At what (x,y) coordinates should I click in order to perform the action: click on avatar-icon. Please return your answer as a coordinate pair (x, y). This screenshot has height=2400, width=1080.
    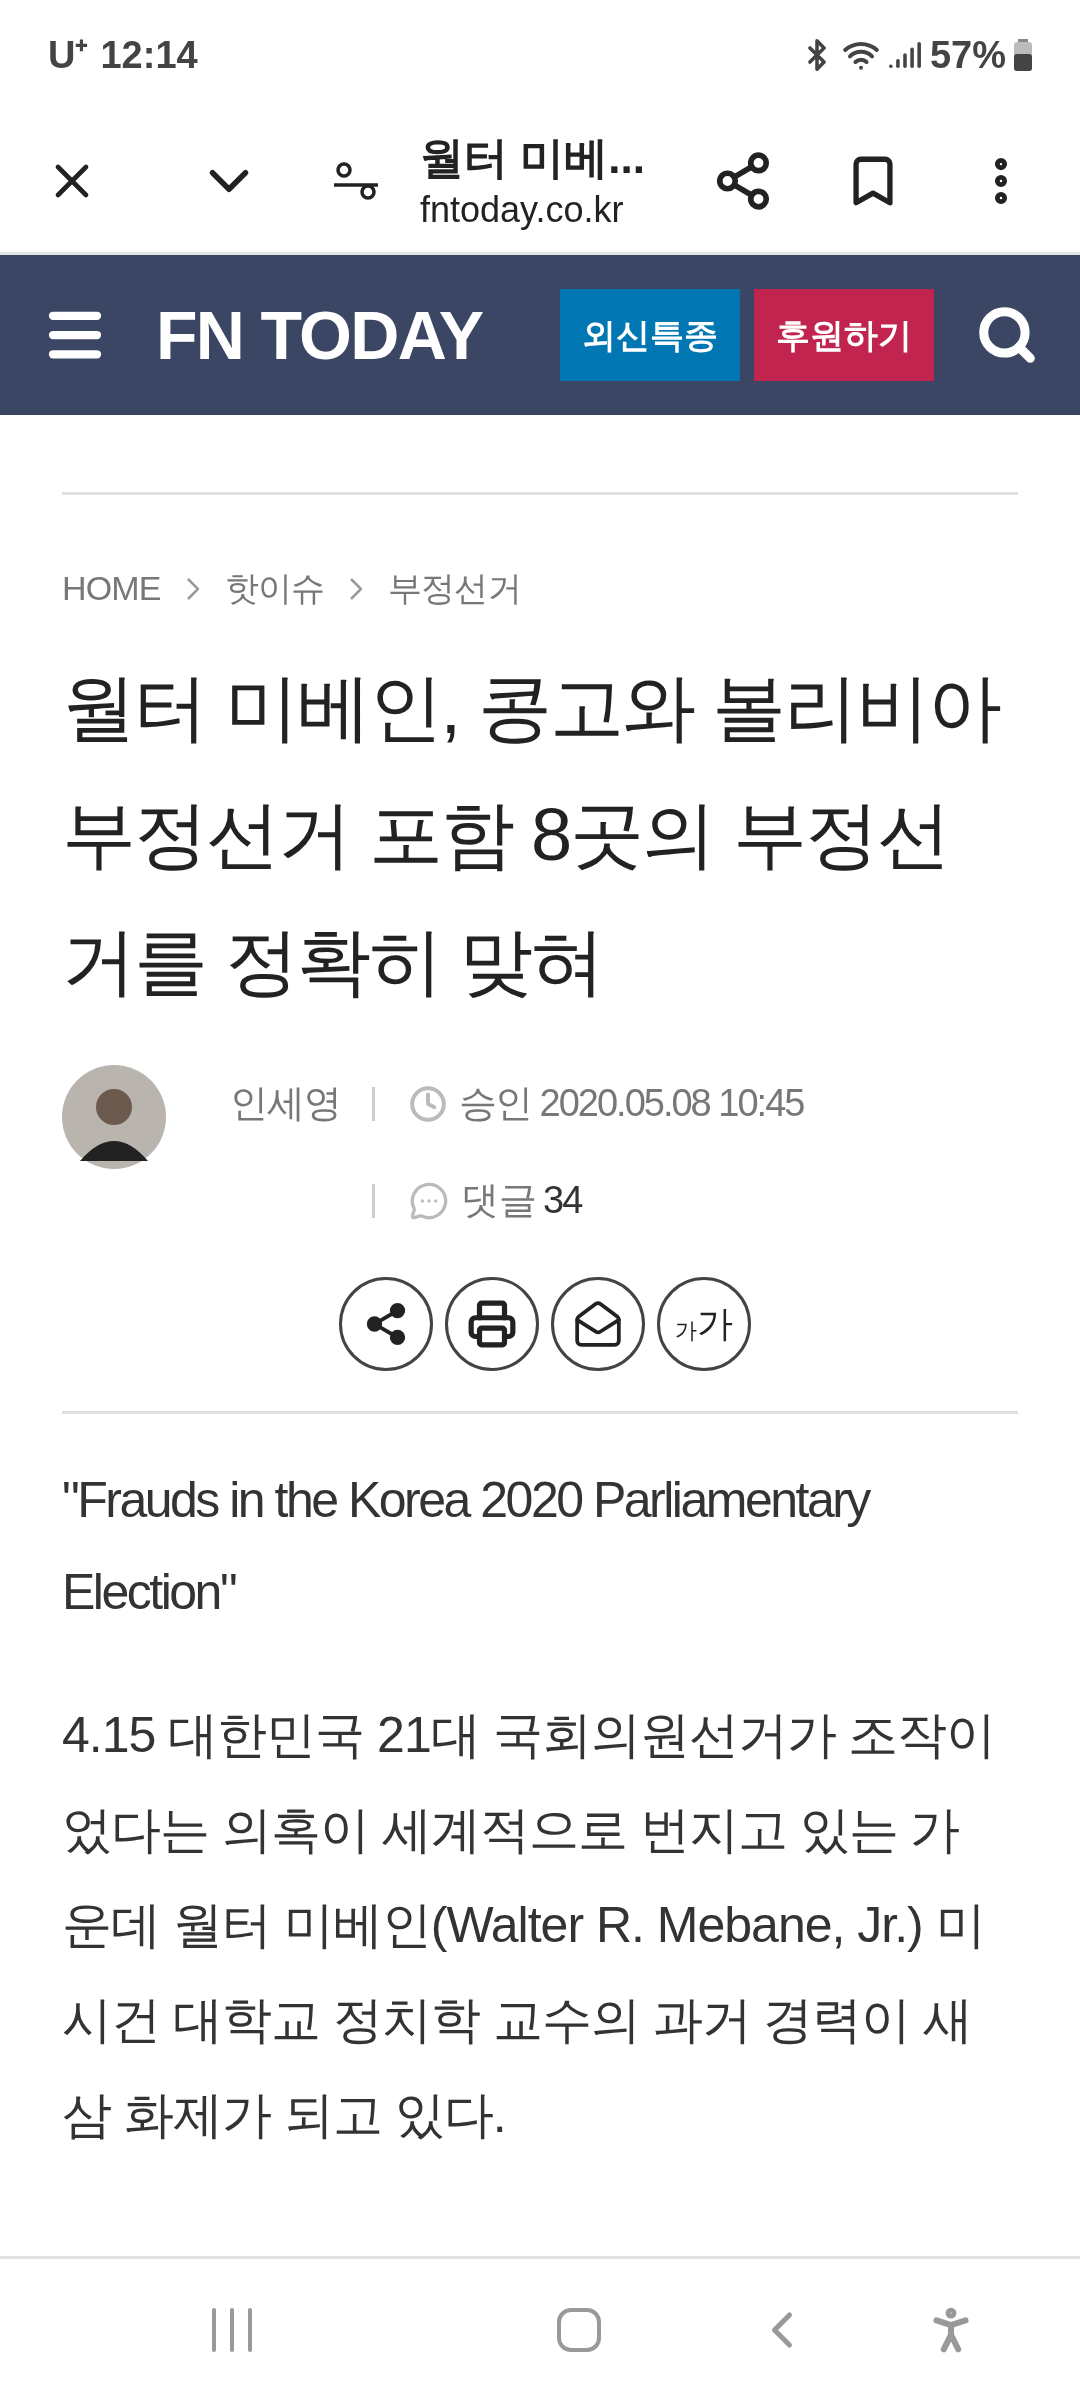
    Looking at the image, I should click on (114, 1117).